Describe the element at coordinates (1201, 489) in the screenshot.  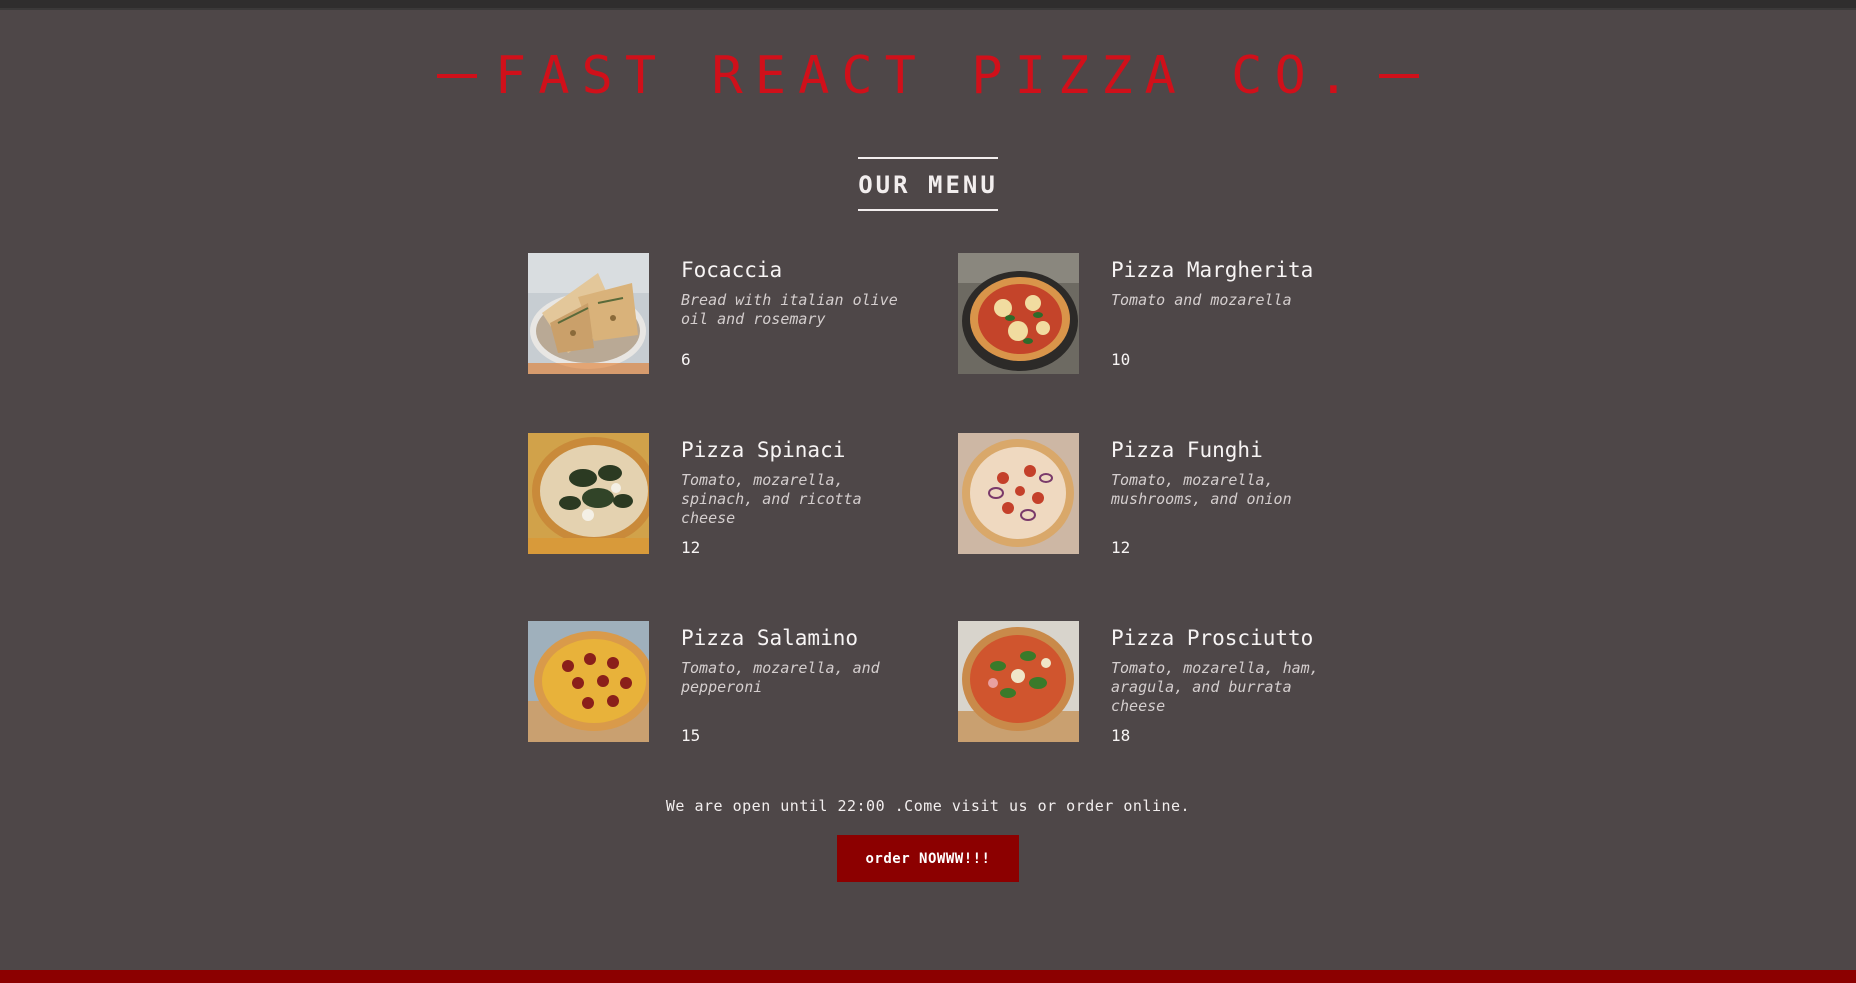
I see `pizza-ingredients: Tomato, mozarella, mushrooms, and onion` at that location.